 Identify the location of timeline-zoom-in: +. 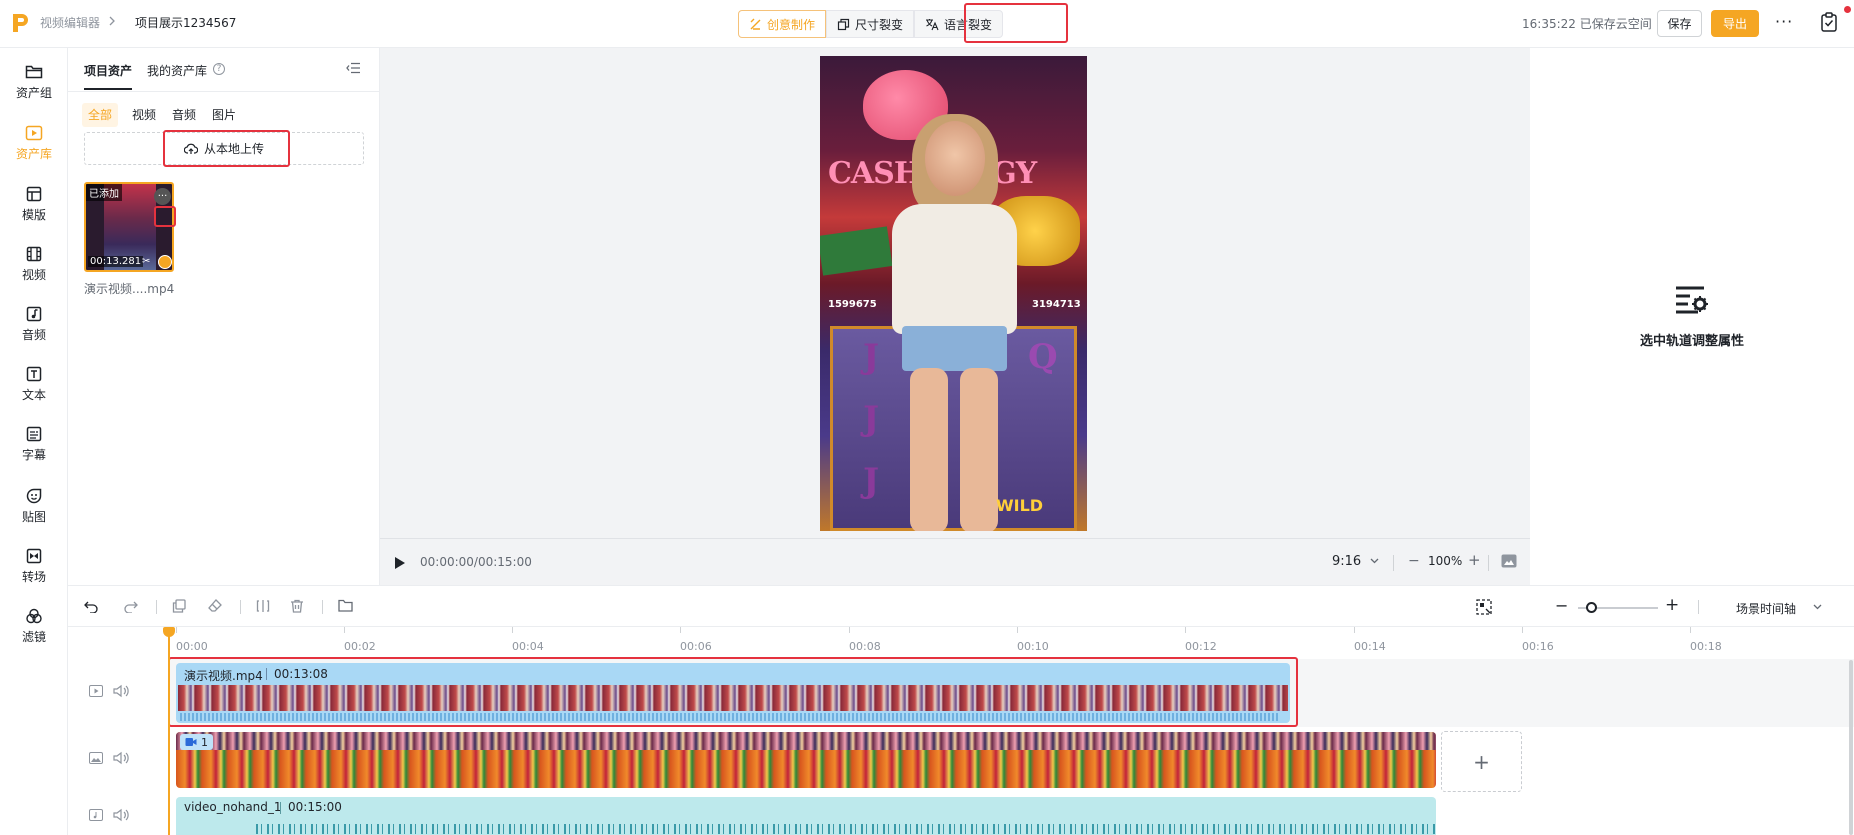
(1672, 605).